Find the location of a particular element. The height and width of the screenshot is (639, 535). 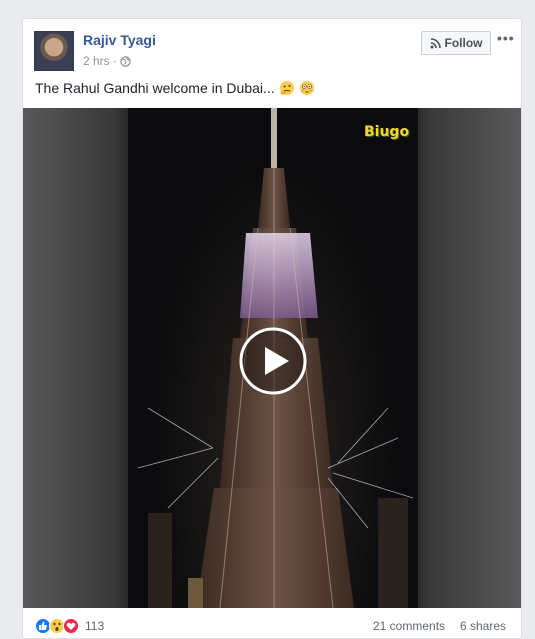

reactions-summary: 113 is located at coordinates (69, 626).